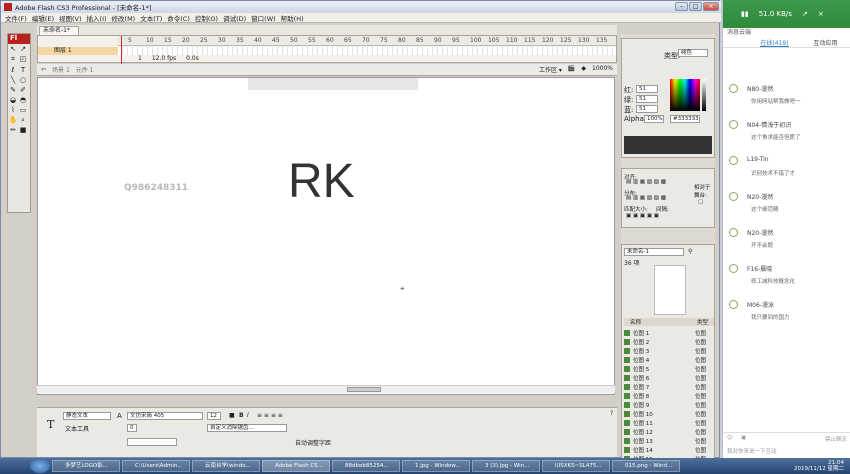  I want to click on red-input: 51, so click(647, 89).